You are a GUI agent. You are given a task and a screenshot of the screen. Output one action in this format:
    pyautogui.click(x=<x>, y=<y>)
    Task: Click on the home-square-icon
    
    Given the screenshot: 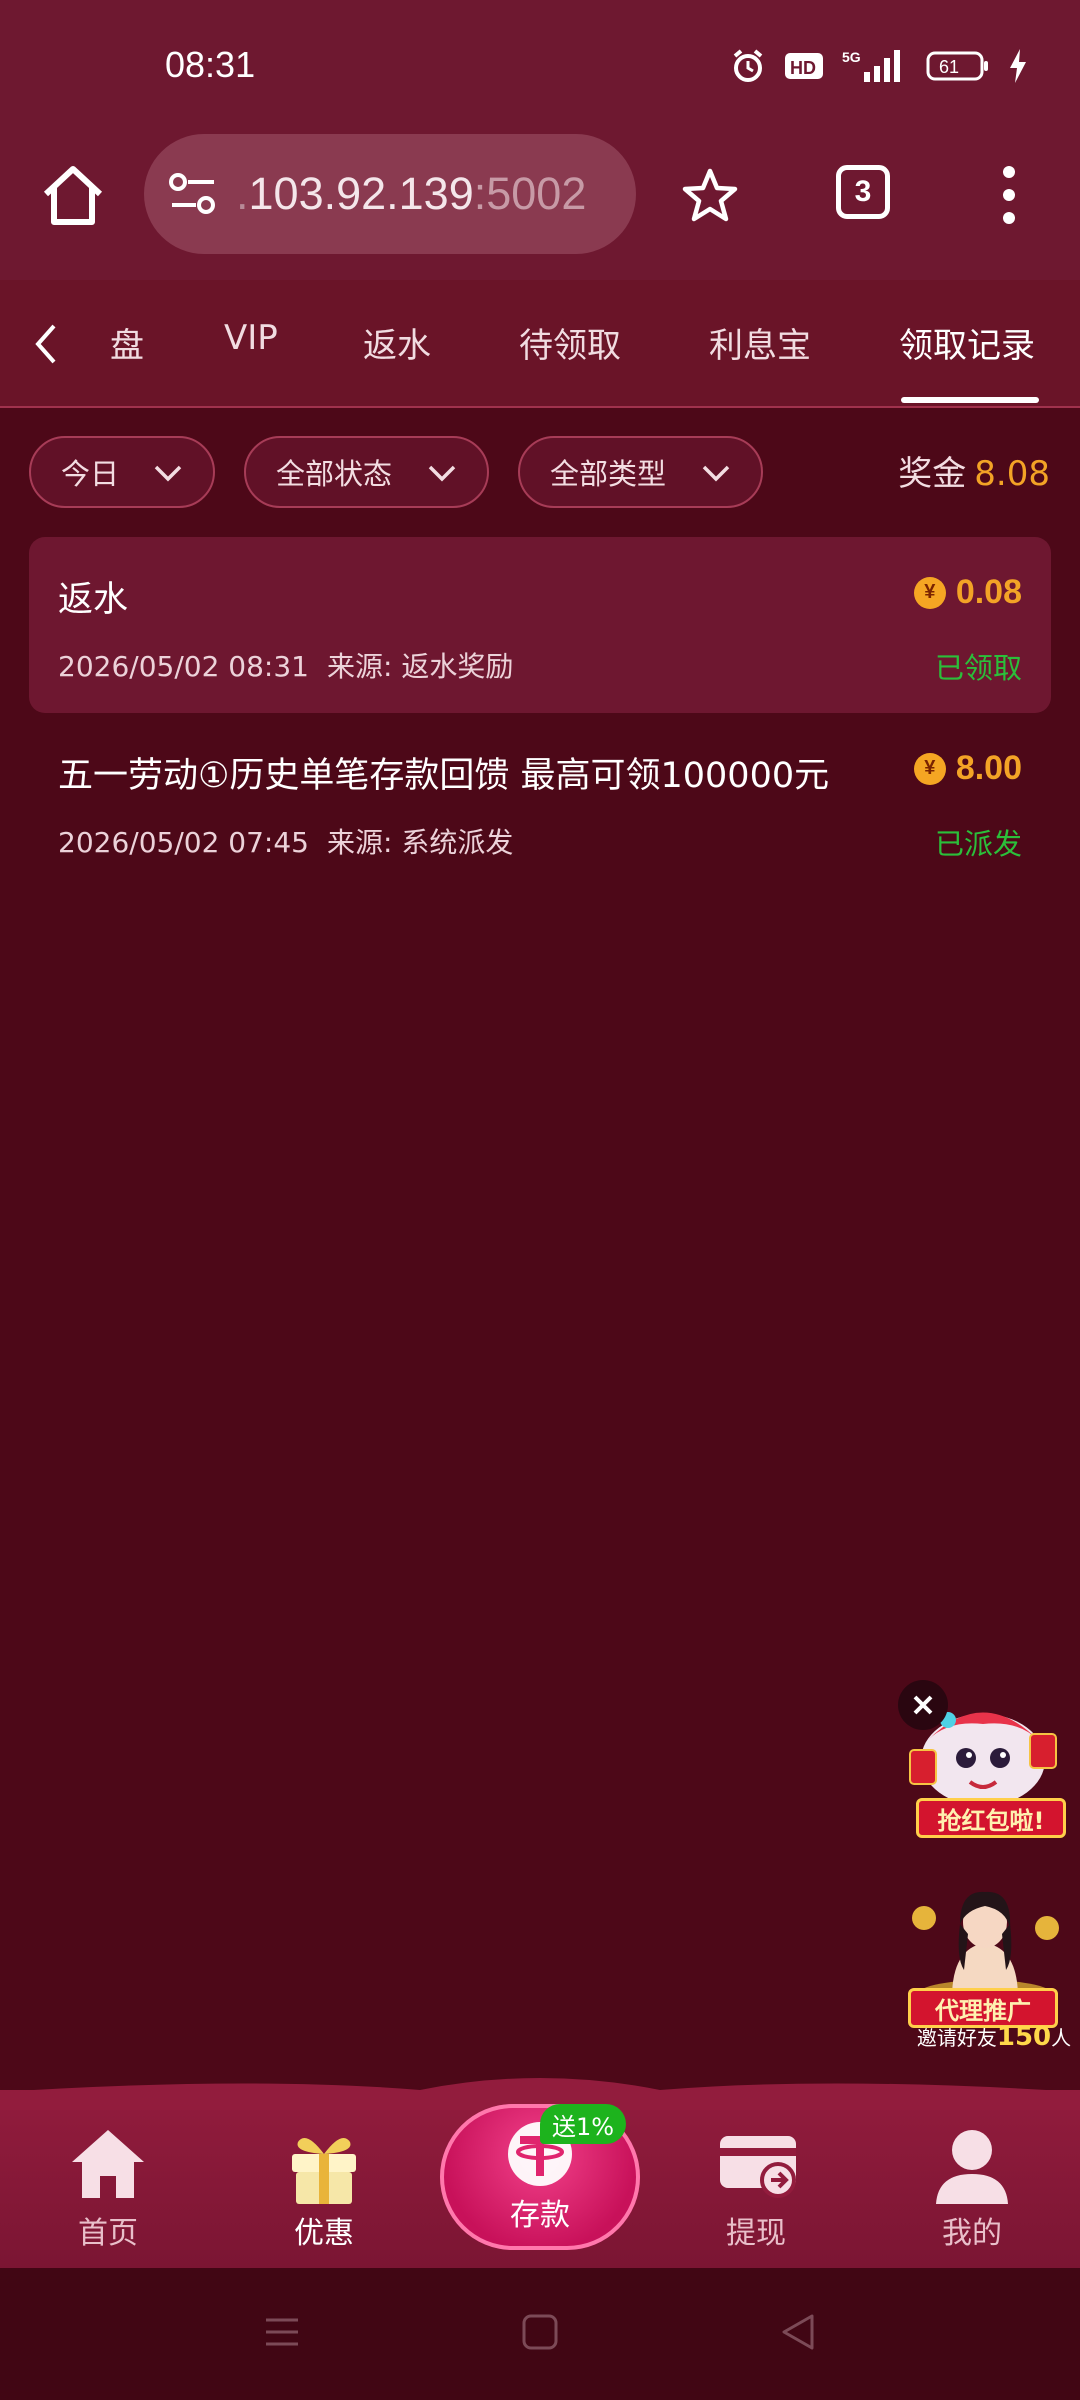 What is the action you would take?
    pyautogui.click(x=540, y=2332)
    